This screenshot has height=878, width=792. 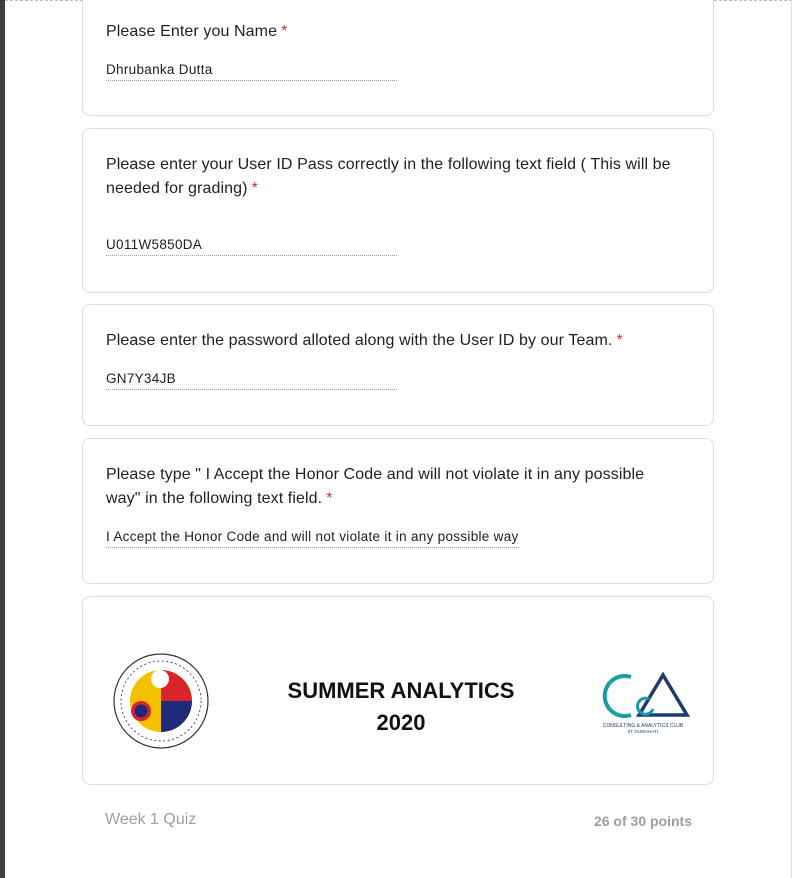 I want to click on answer-field-password: GN7Y34JB, so click(x=251, y=380).